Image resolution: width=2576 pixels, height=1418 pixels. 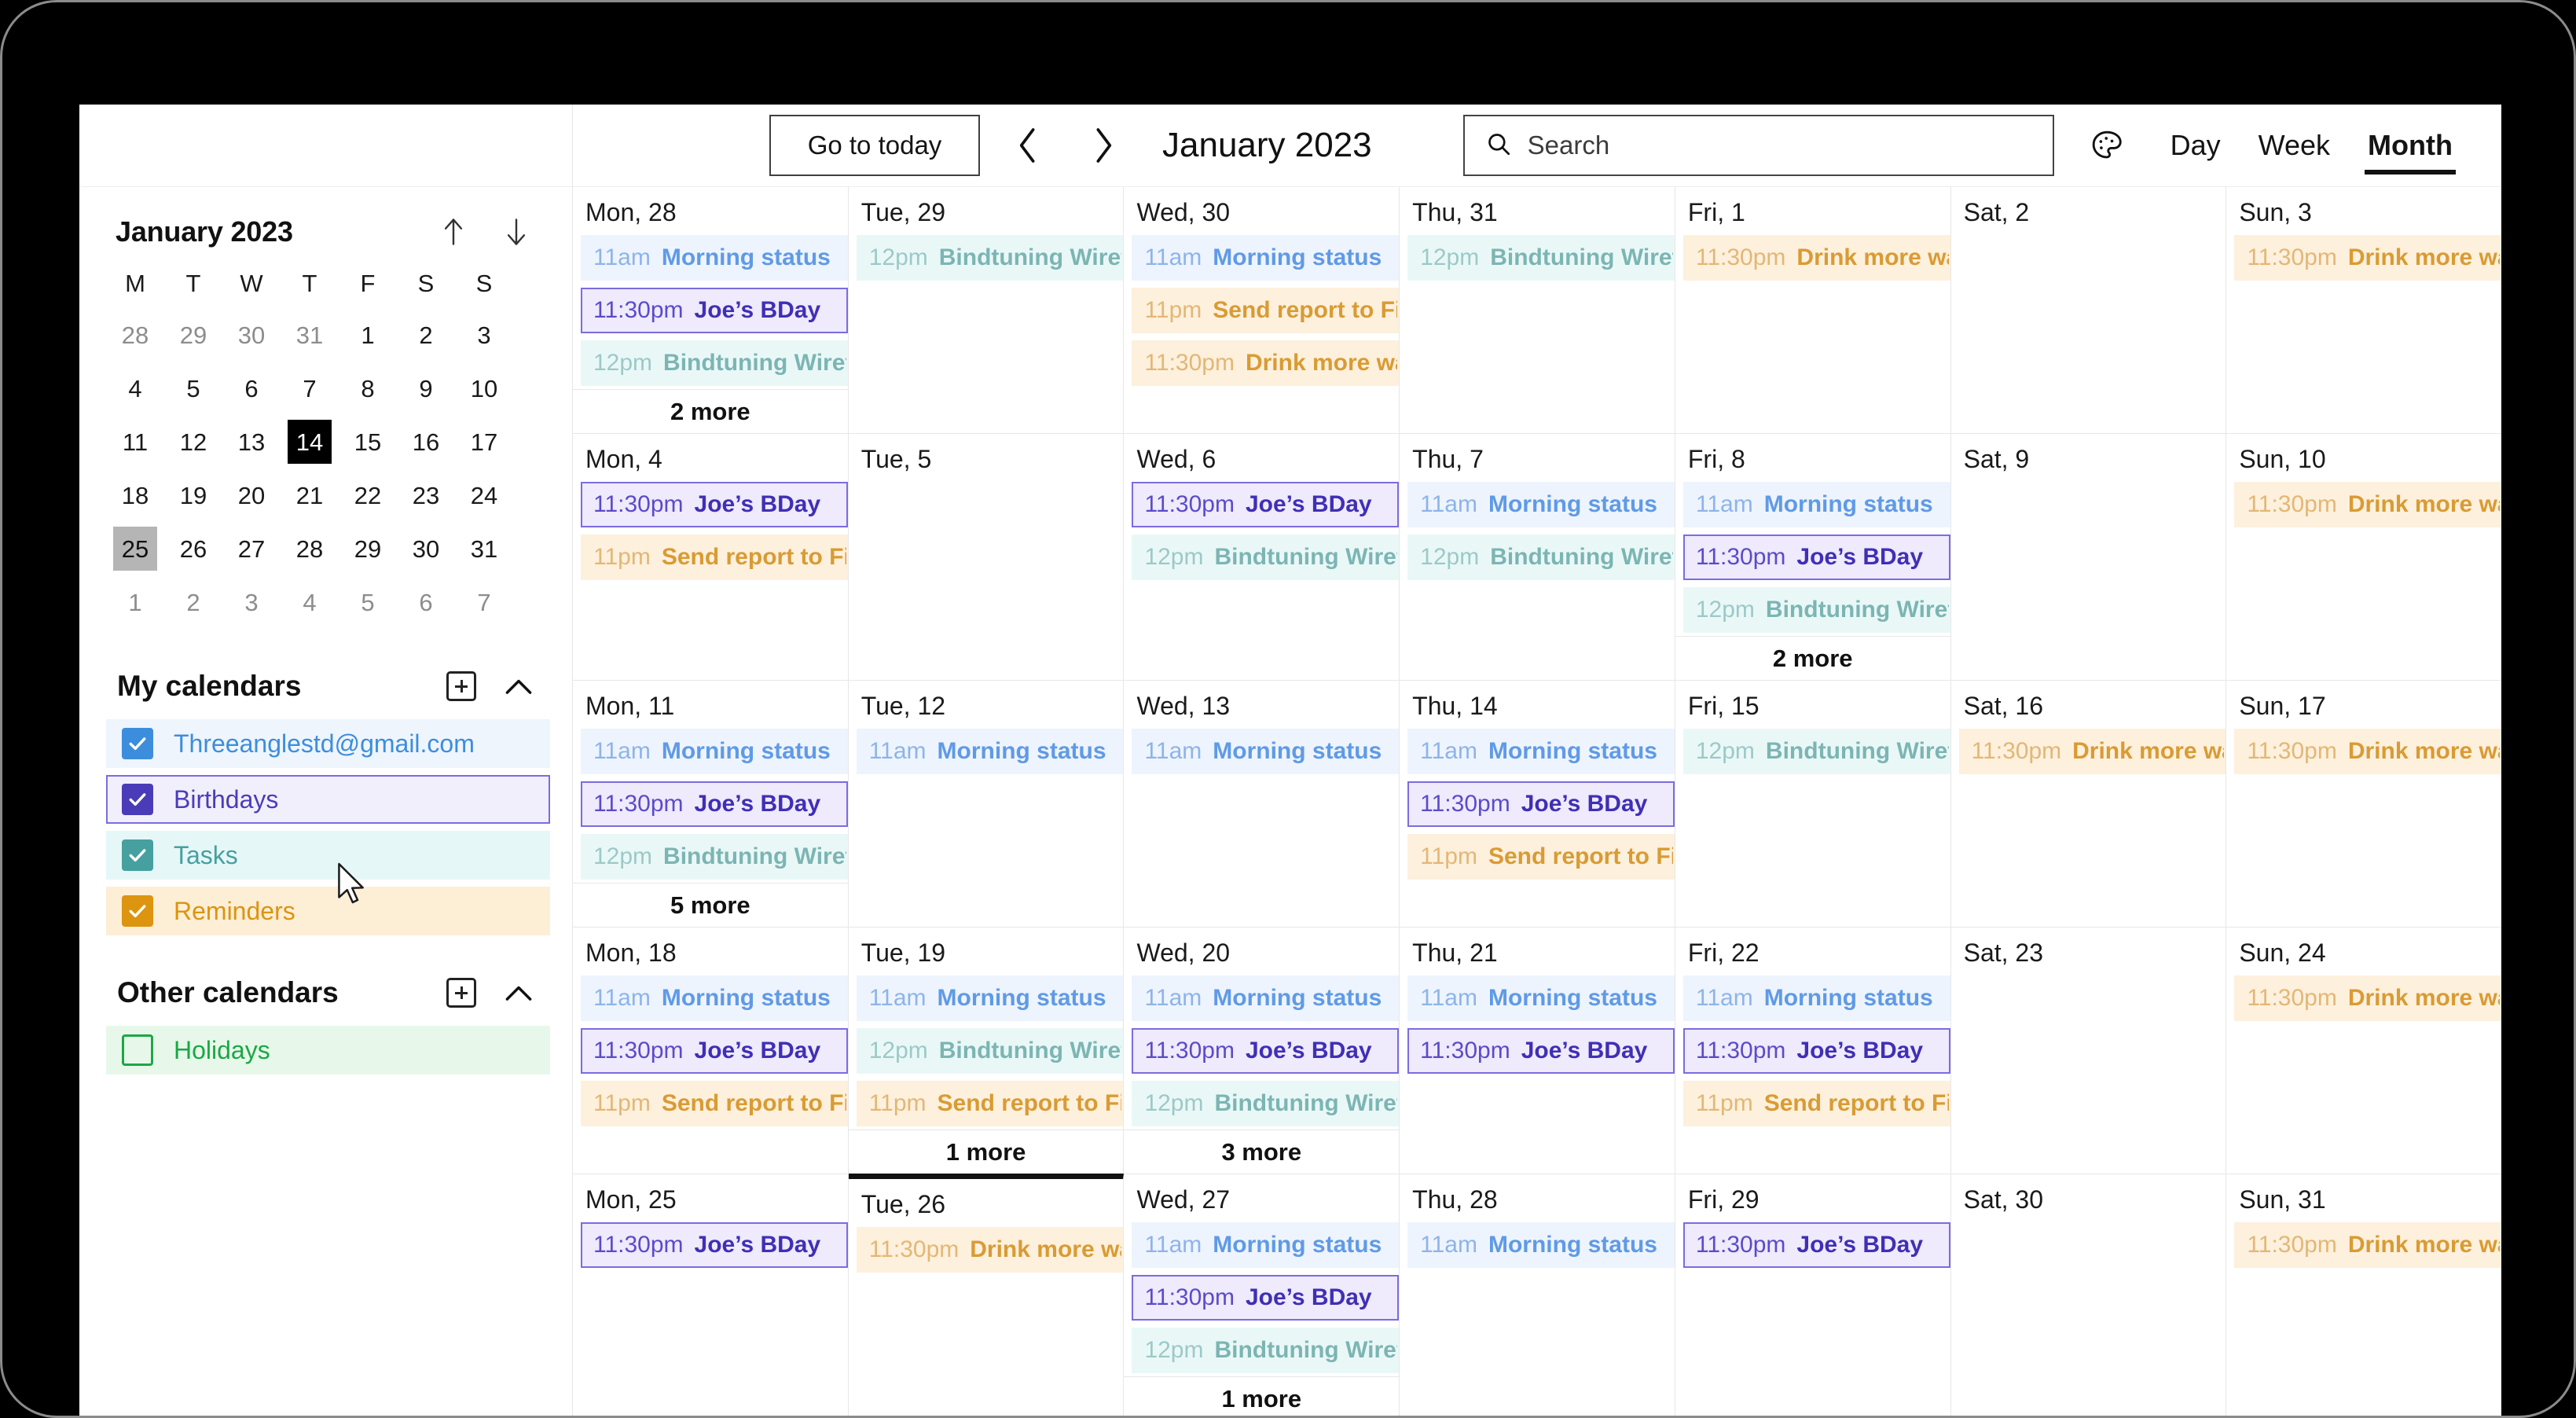 I want to click on mini-day-6: 6, so click(x=251, y=388).